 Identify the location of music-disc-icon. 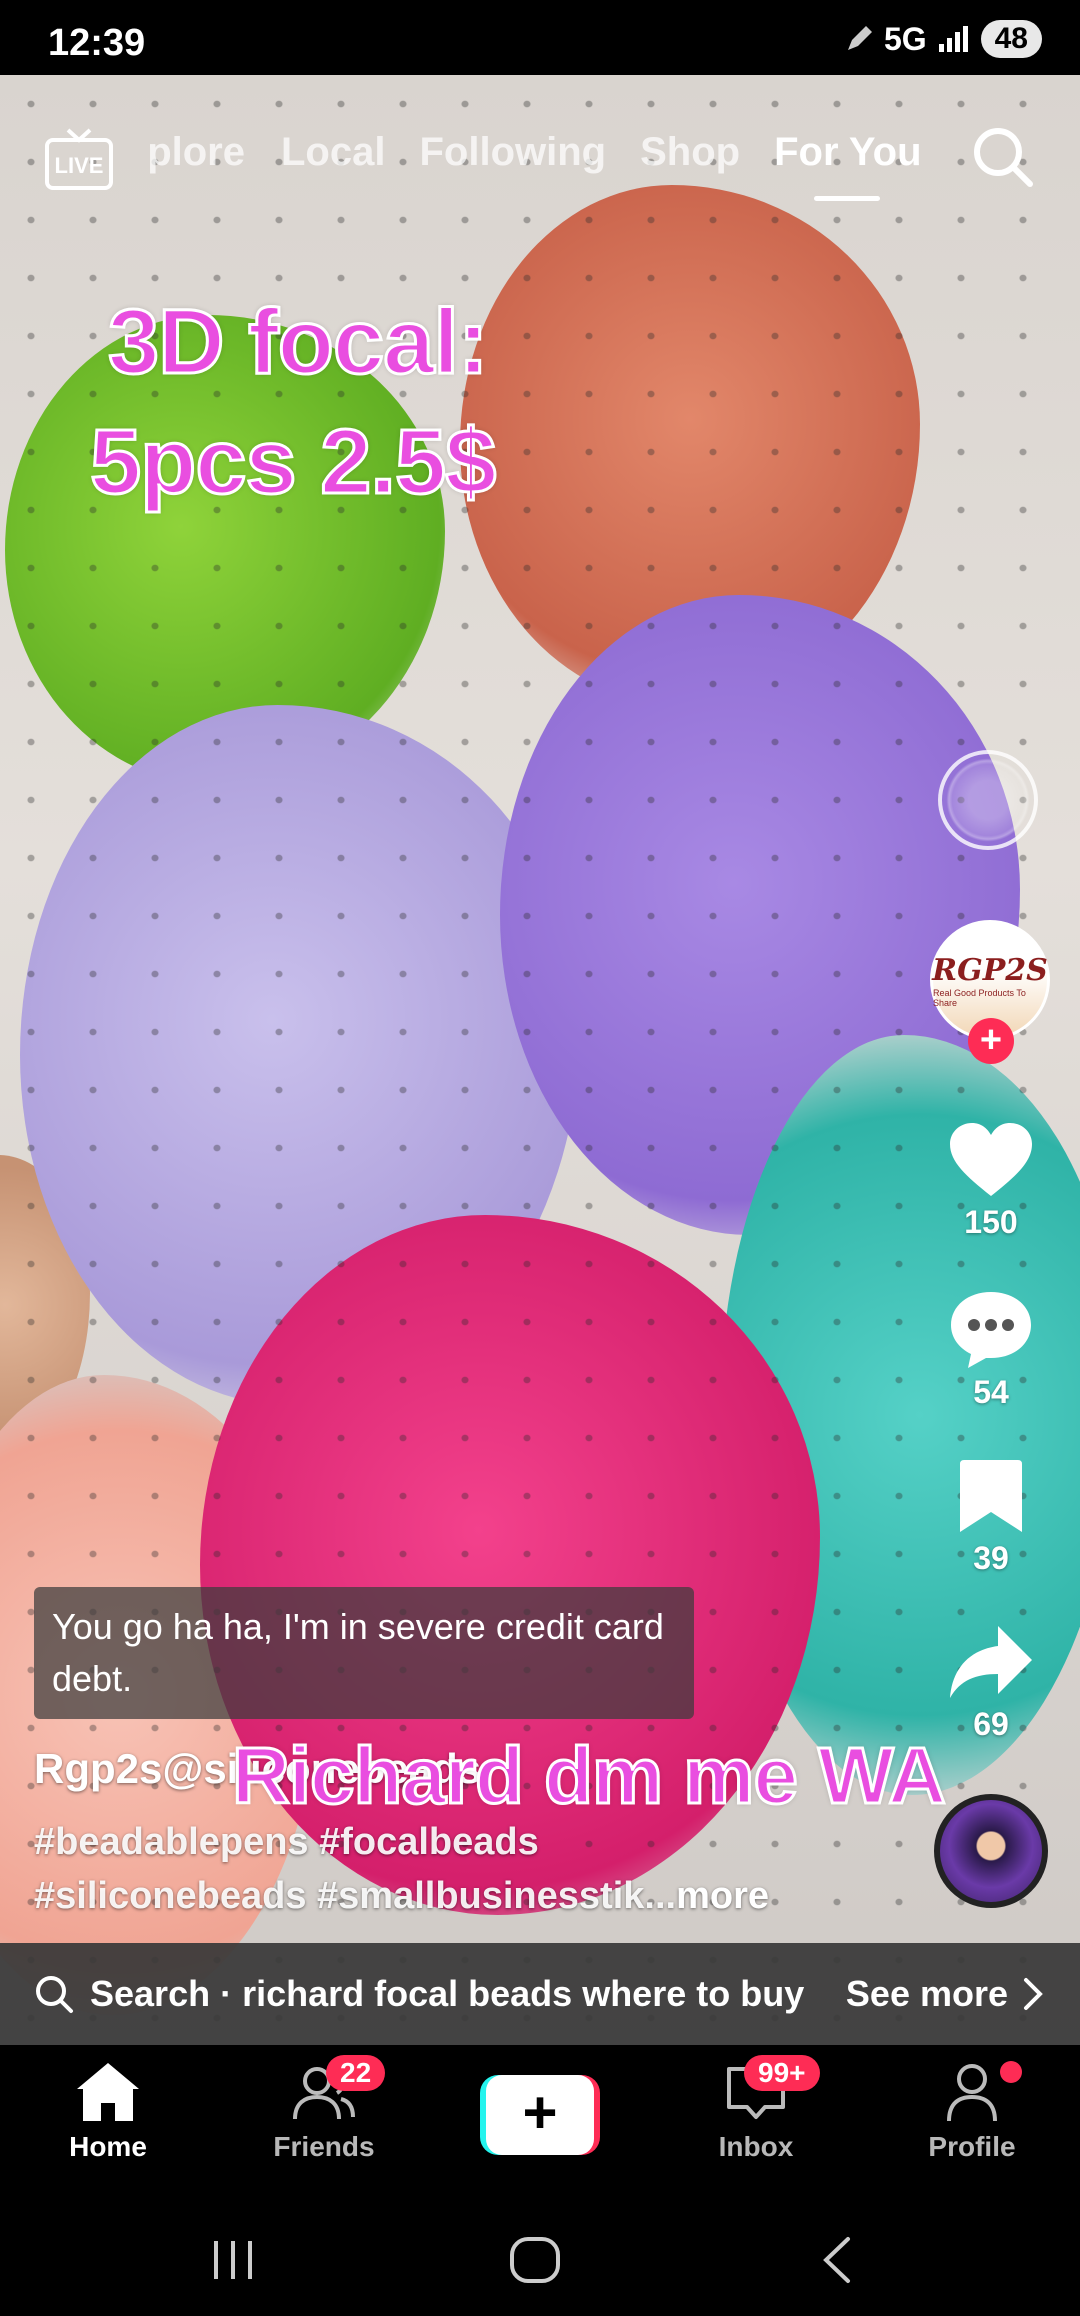
(991, 1851).